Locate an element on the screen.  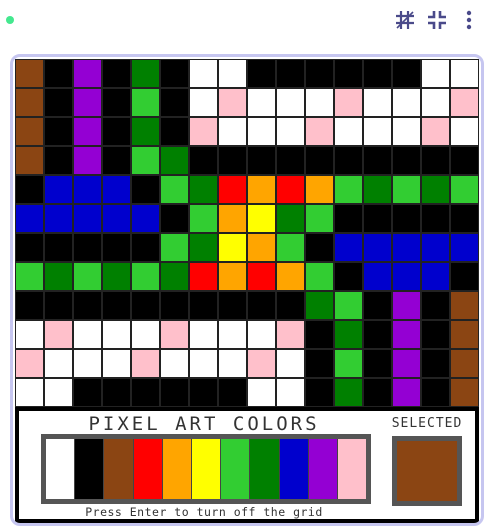
more-options-icon is located at coordinates (469, 20).